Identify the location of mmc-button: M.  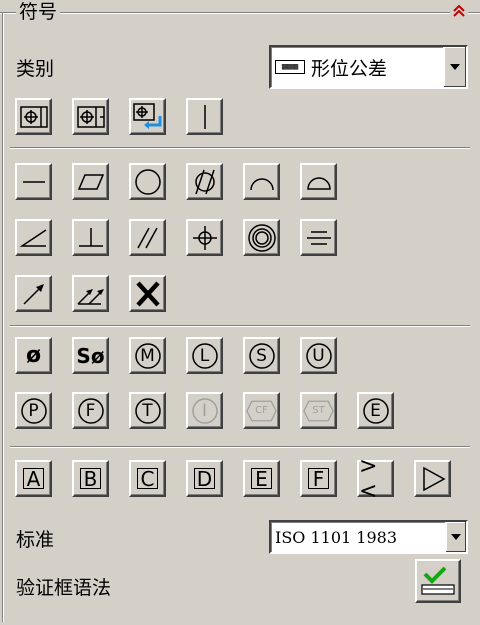
(147, 355).